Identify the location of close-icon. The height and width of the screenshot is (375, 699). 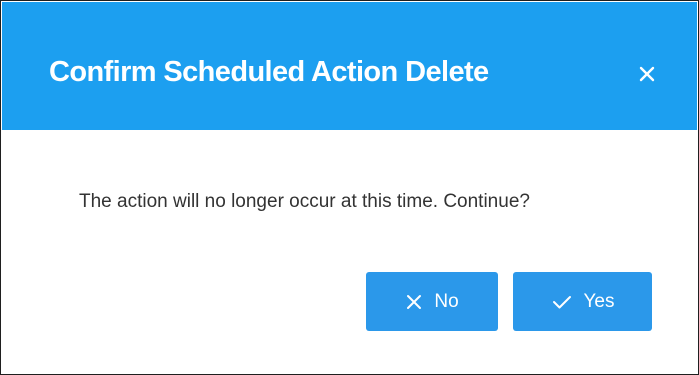
(647, 74).